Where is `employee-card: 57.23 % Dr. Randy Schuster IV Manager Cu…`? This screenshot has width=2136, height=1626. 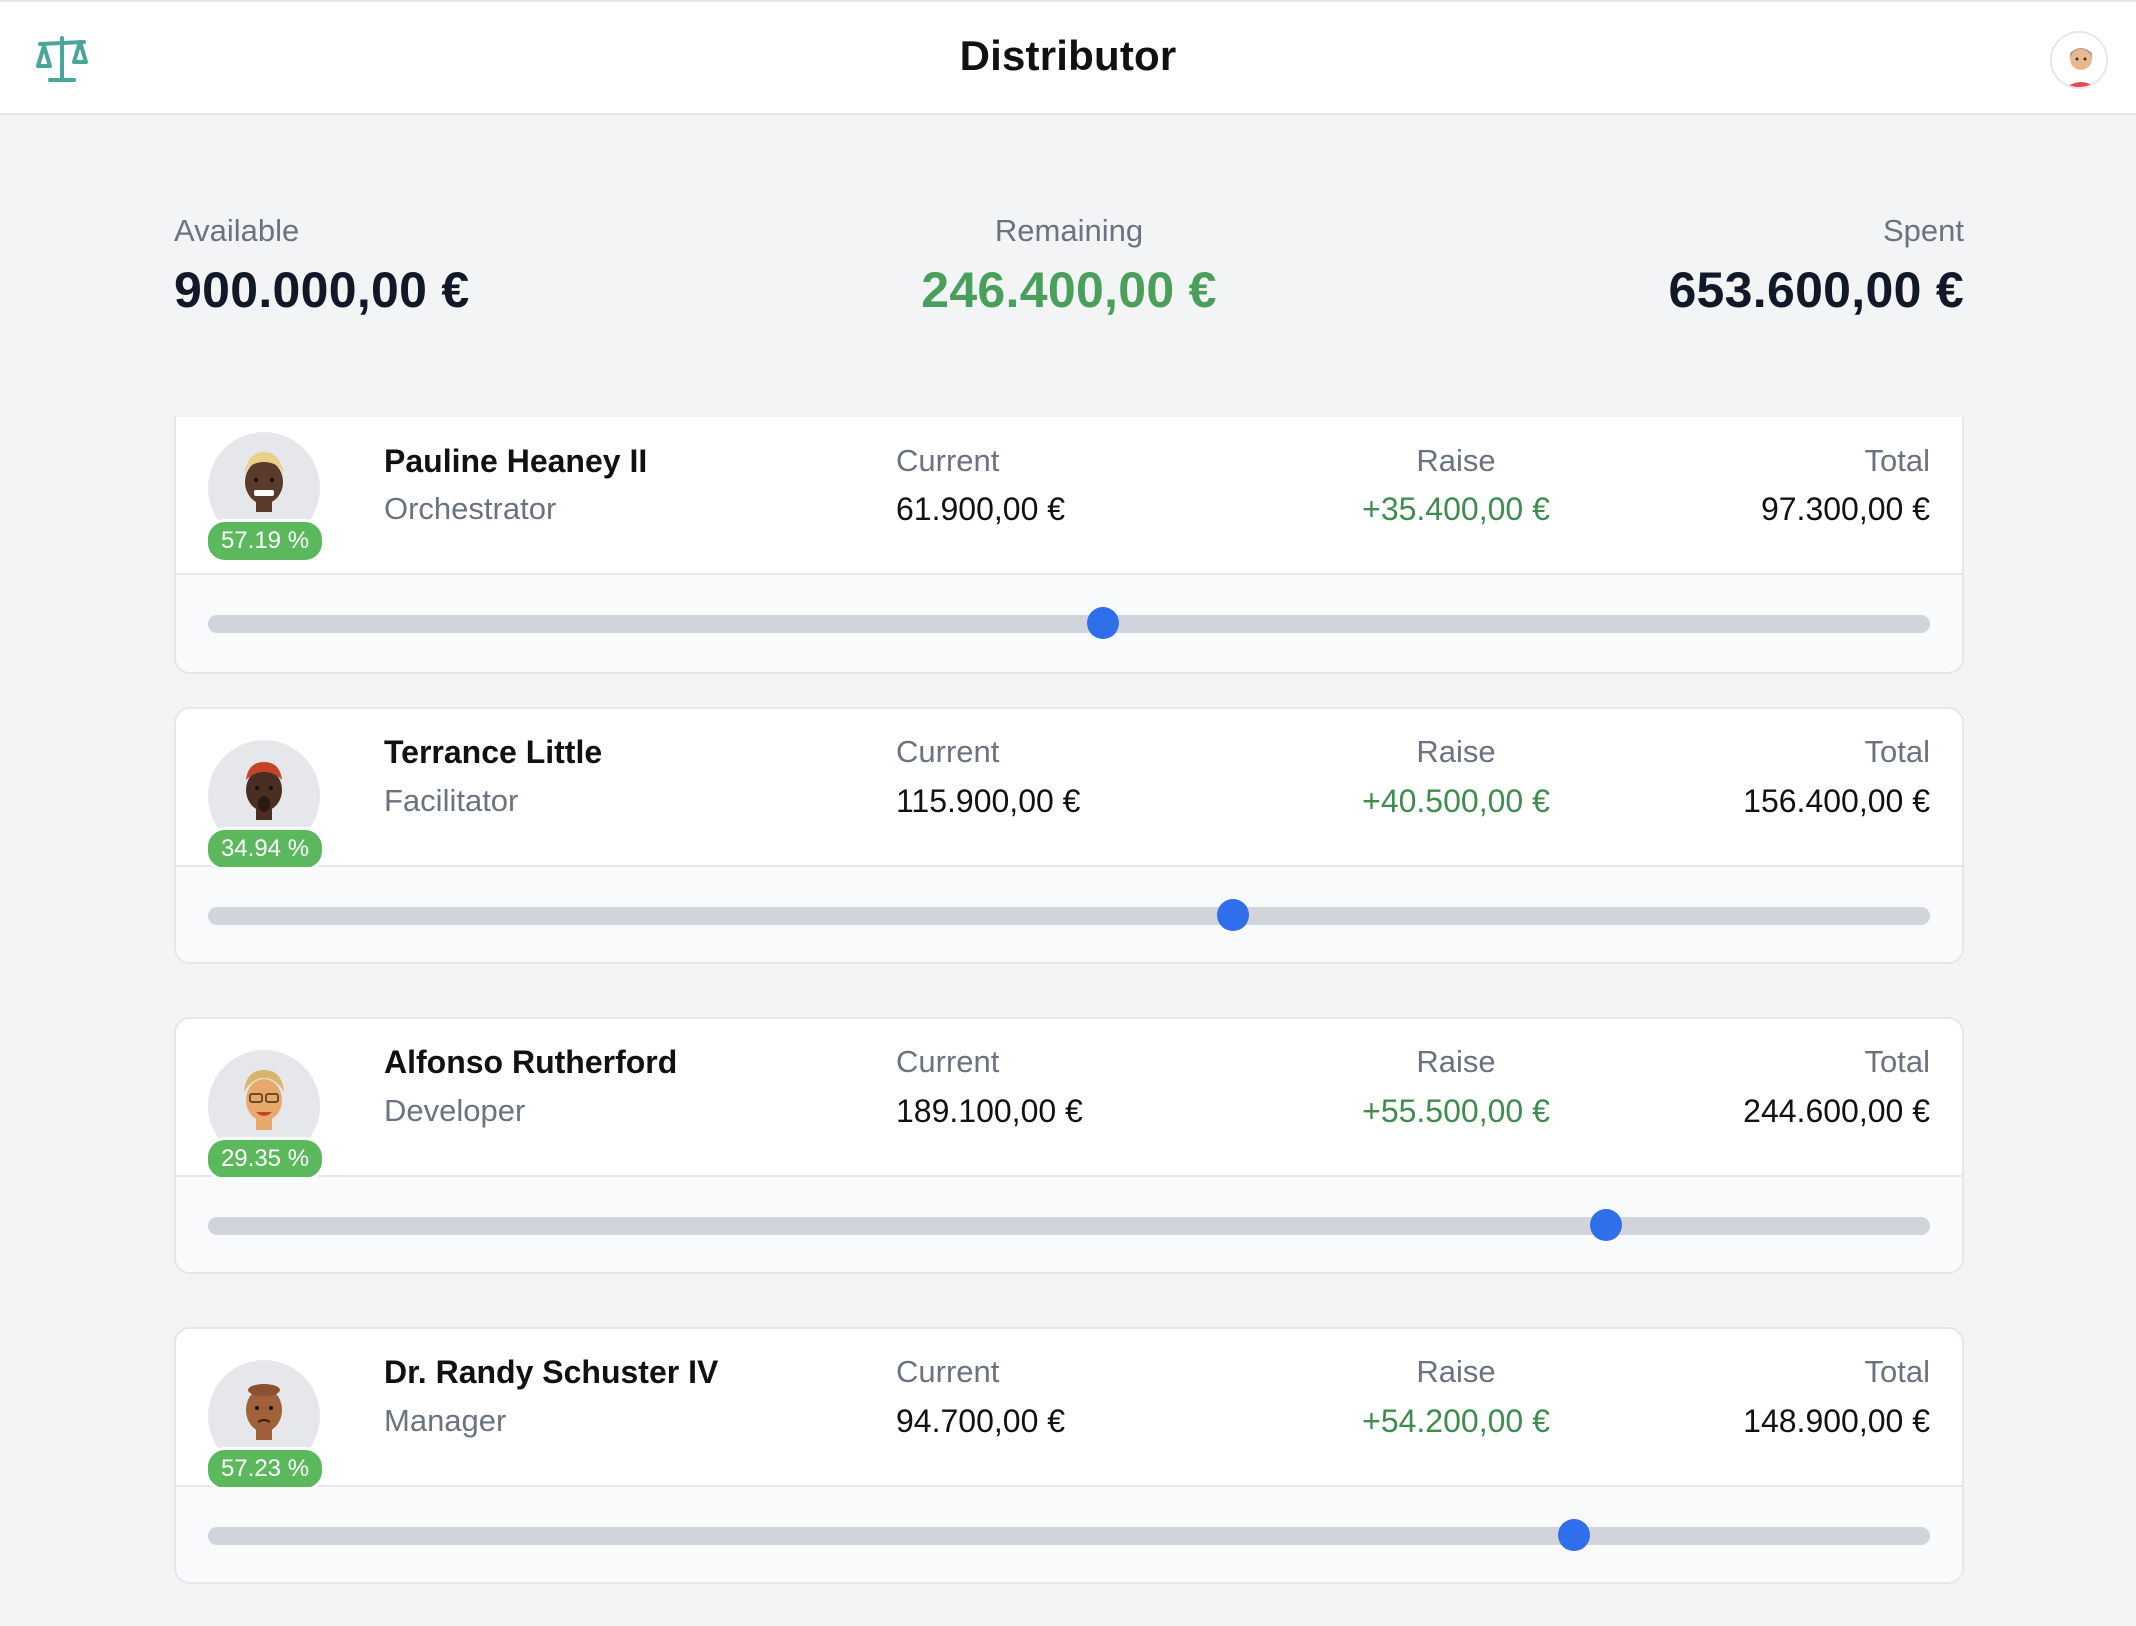
employee-card: 57.23 % Dr. Randy Schuster IV Manager Cu… is located at coordinates (1069, 1455).